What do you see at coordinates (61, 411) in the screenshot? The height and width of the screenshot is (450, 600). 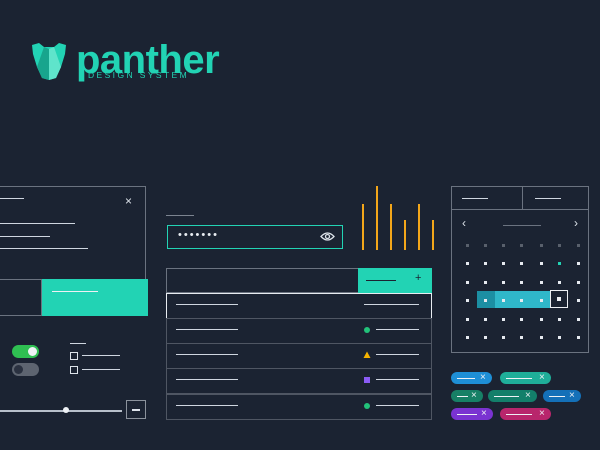 I see `slider-track` at bounding box center [61, 411].